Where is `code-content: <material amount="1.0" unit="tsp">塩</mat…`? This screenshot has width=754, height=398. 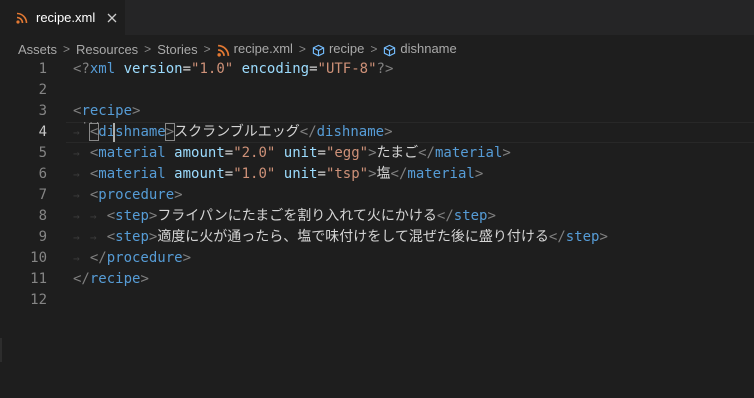 code-content: <material amount="1.0" unit="tsp">塩</mat… is located at coordinates (278, 174).